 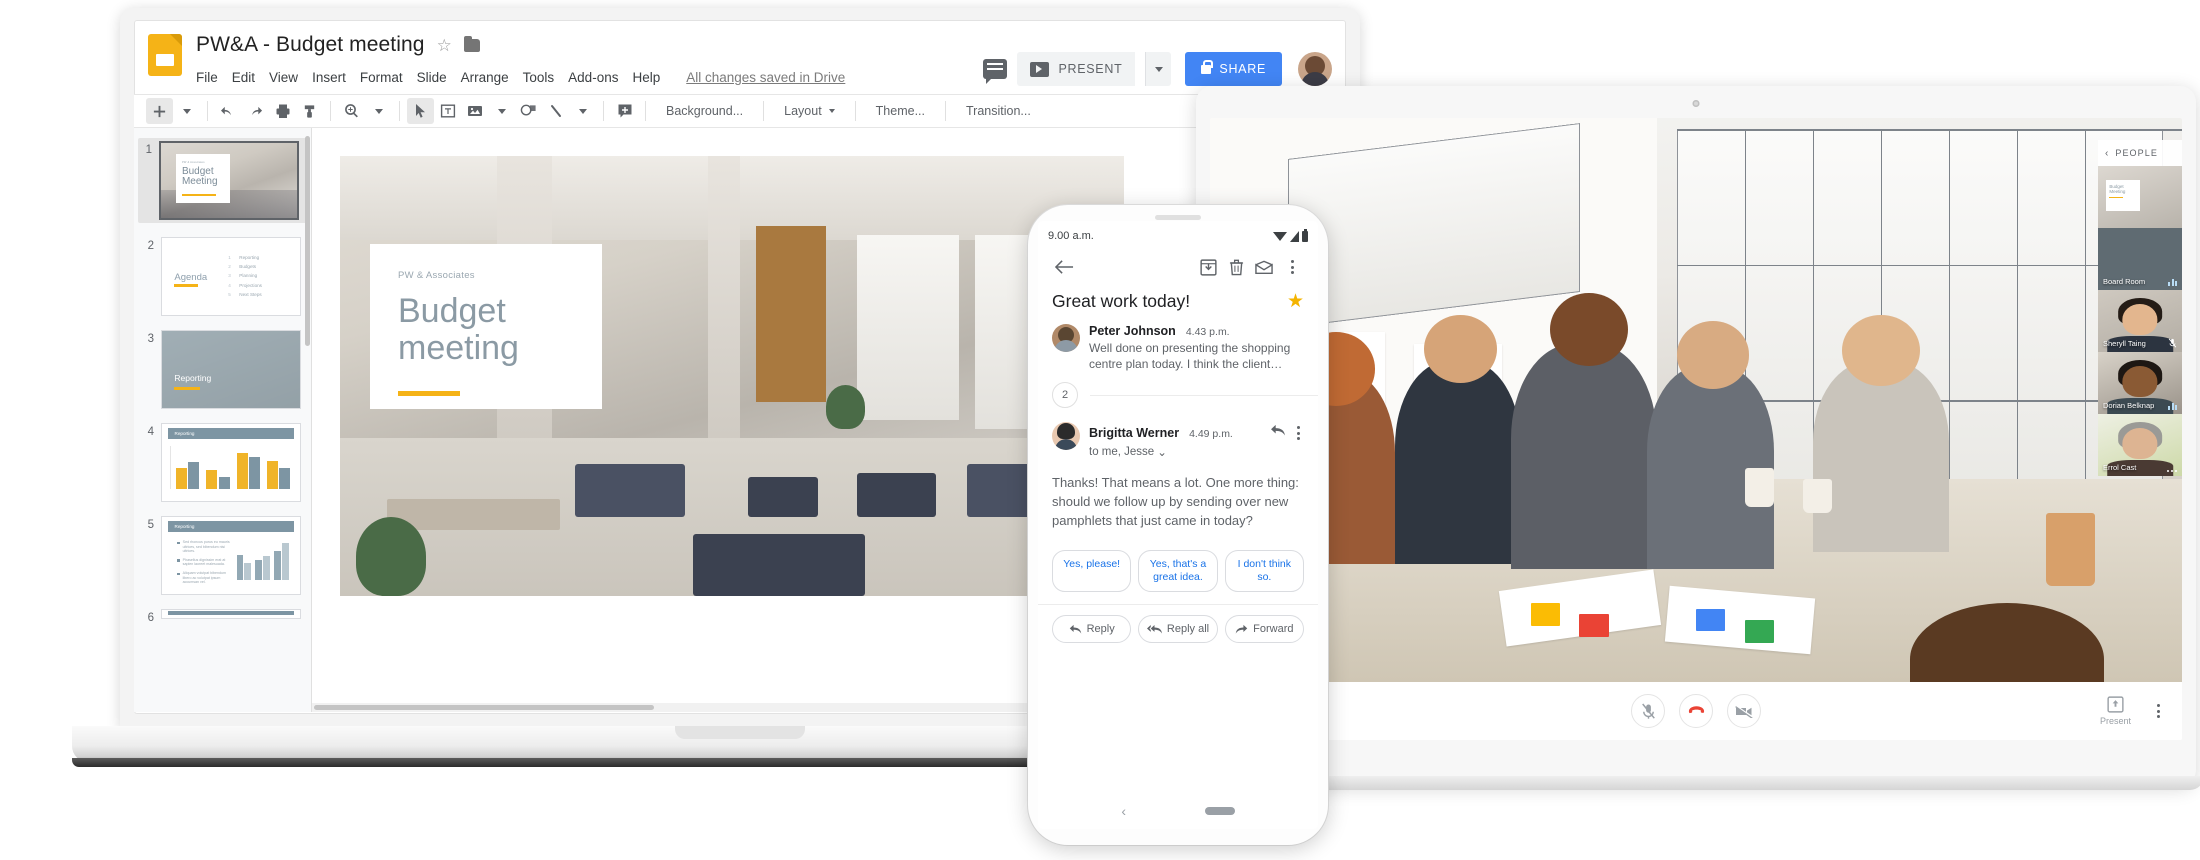 I want to click on list-item: 1 Reporting, so click(x=244, y=257).